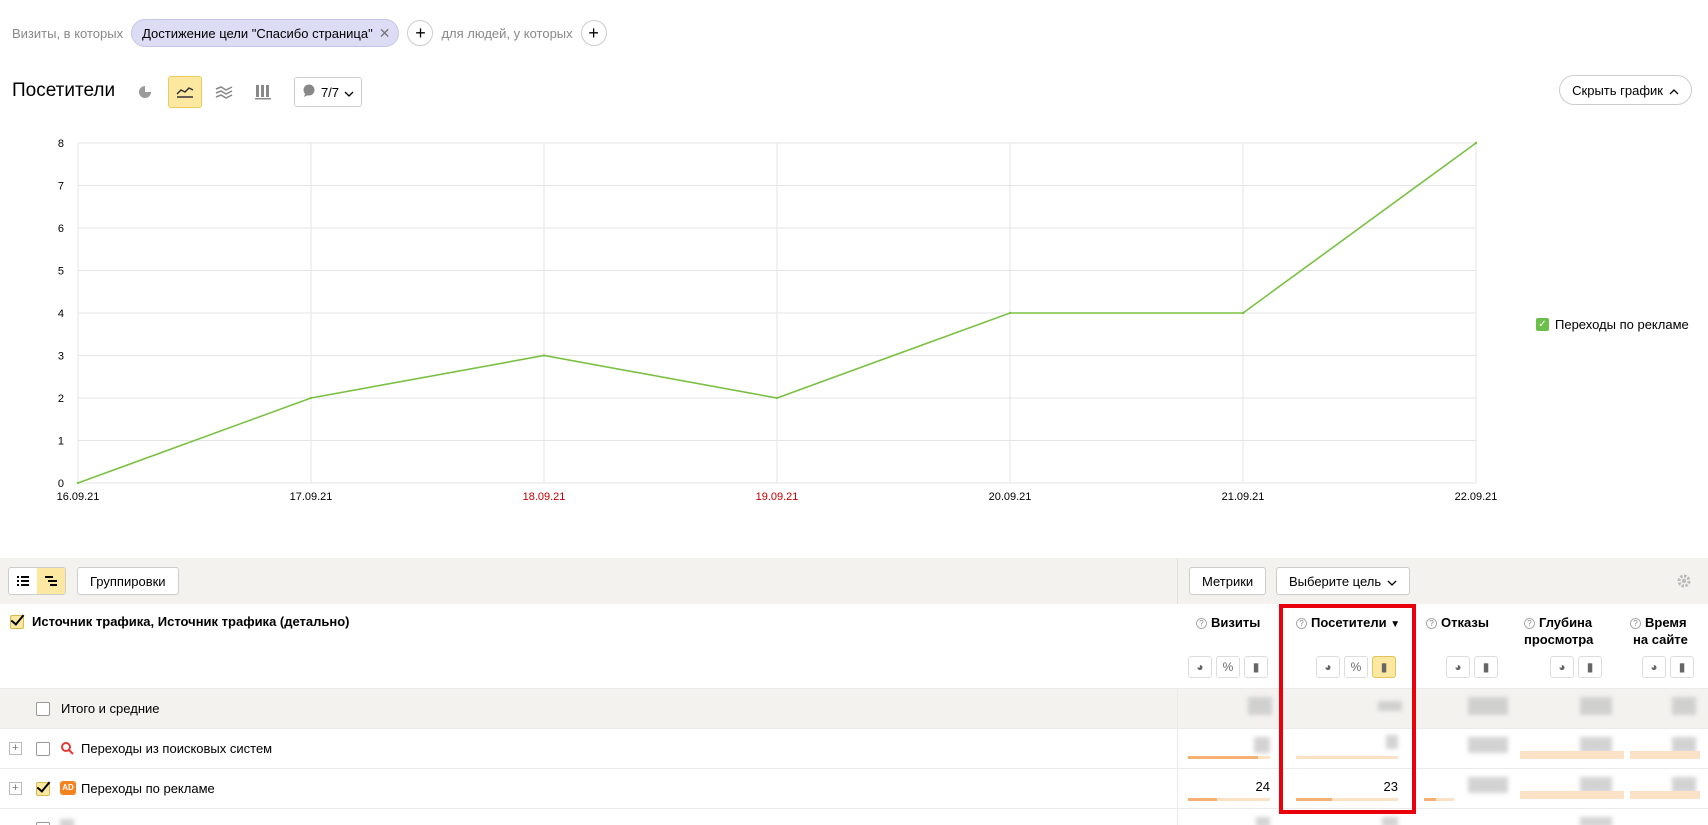  Describe the element at coordinates (61, 187) in the screenshot. I see `y-tick-label: 7` at that location.